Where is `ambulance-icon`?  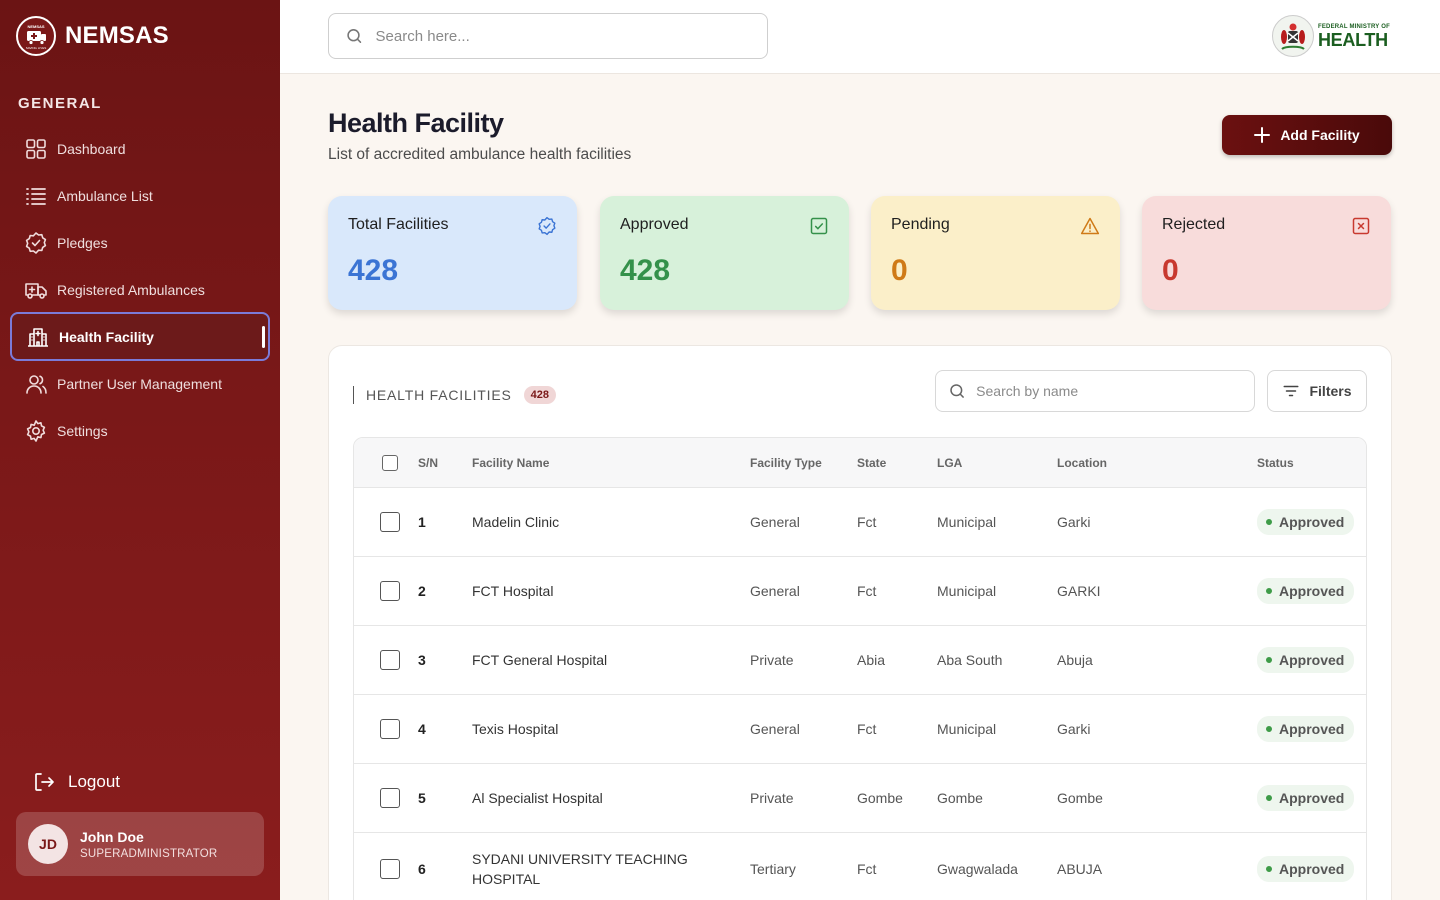
ambulance-icon is located at coordinates (36, 290).